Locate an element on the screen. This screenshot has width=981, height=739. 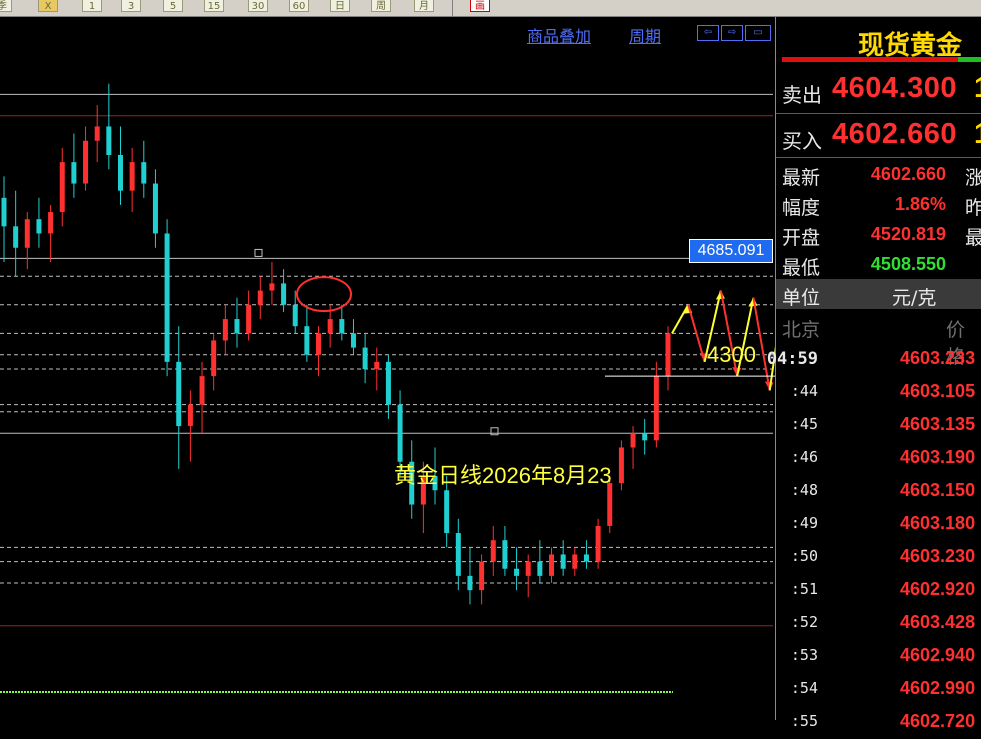
tick-price: 4603.230 is located at coordinates (938, 556).